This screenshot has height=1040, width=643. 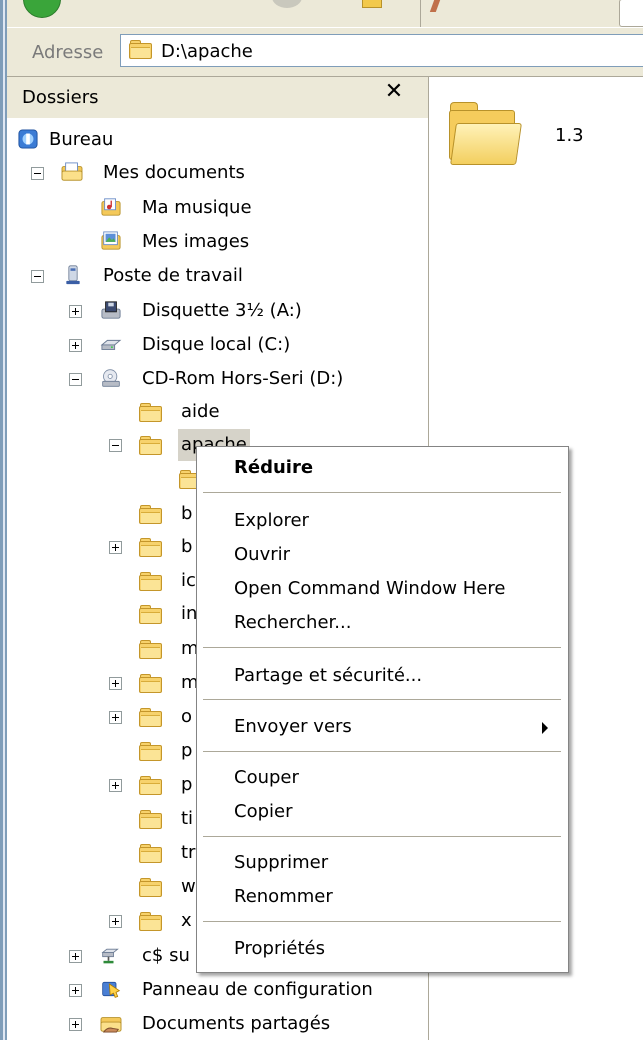 I want to click on tree-item-label: c$ su, so click(x=166, y=955).